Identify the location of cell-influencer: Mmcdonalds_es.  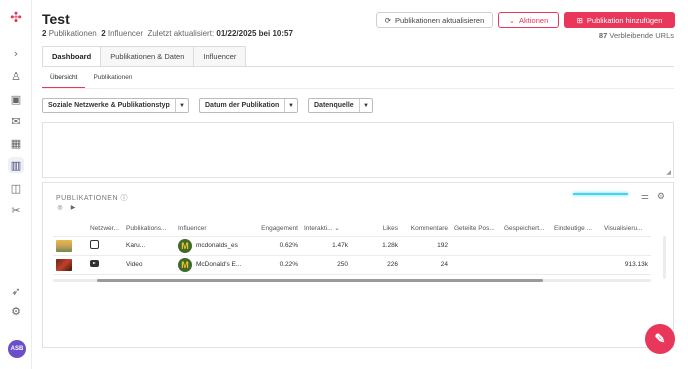
(213, 246).